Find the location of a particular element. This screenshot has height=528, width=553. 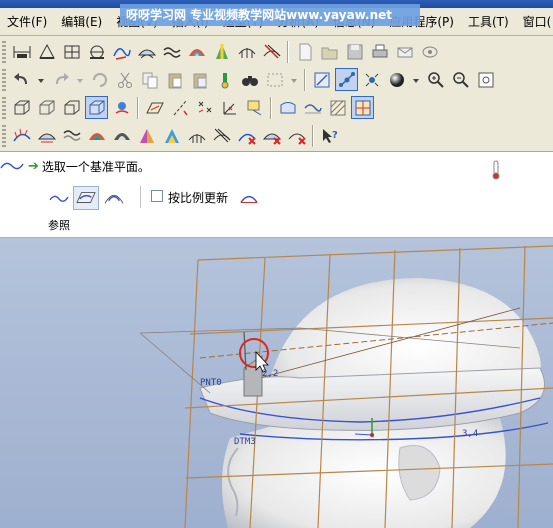

menu-edit: 编辑(E) is located at coordinates (81, 21).